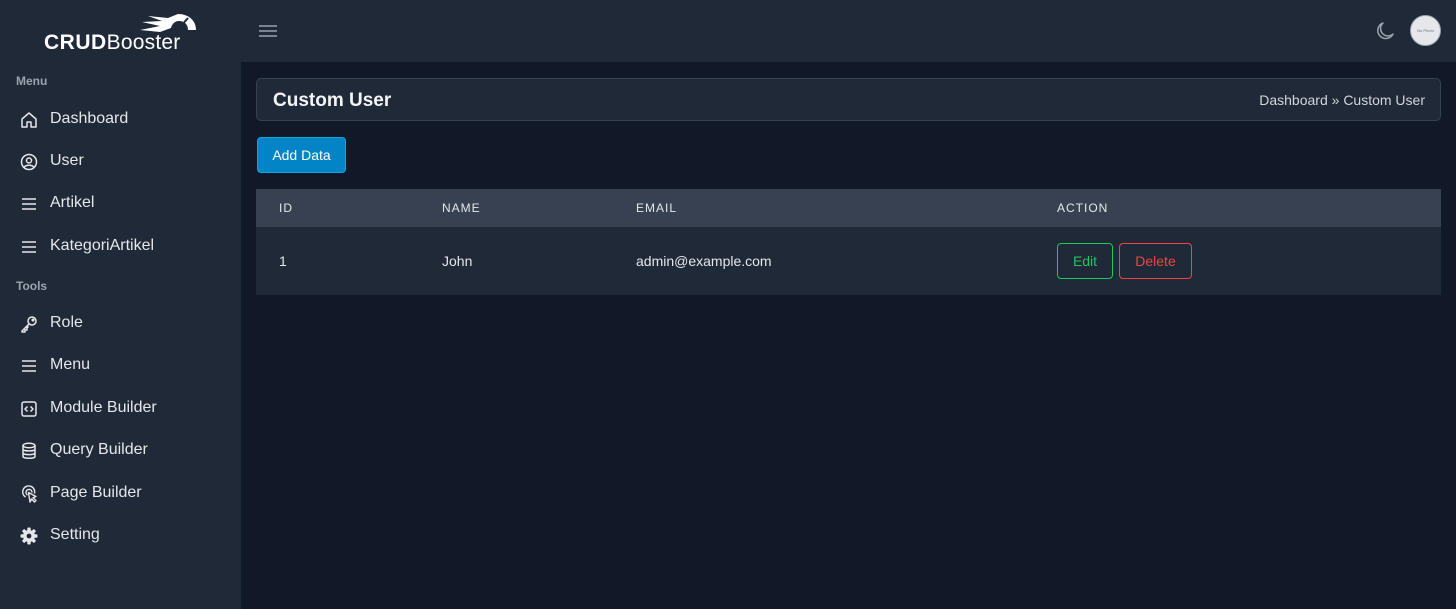 The image size is (1456, 609). I want to click on avatar: No Photo, so click(1425, 30).